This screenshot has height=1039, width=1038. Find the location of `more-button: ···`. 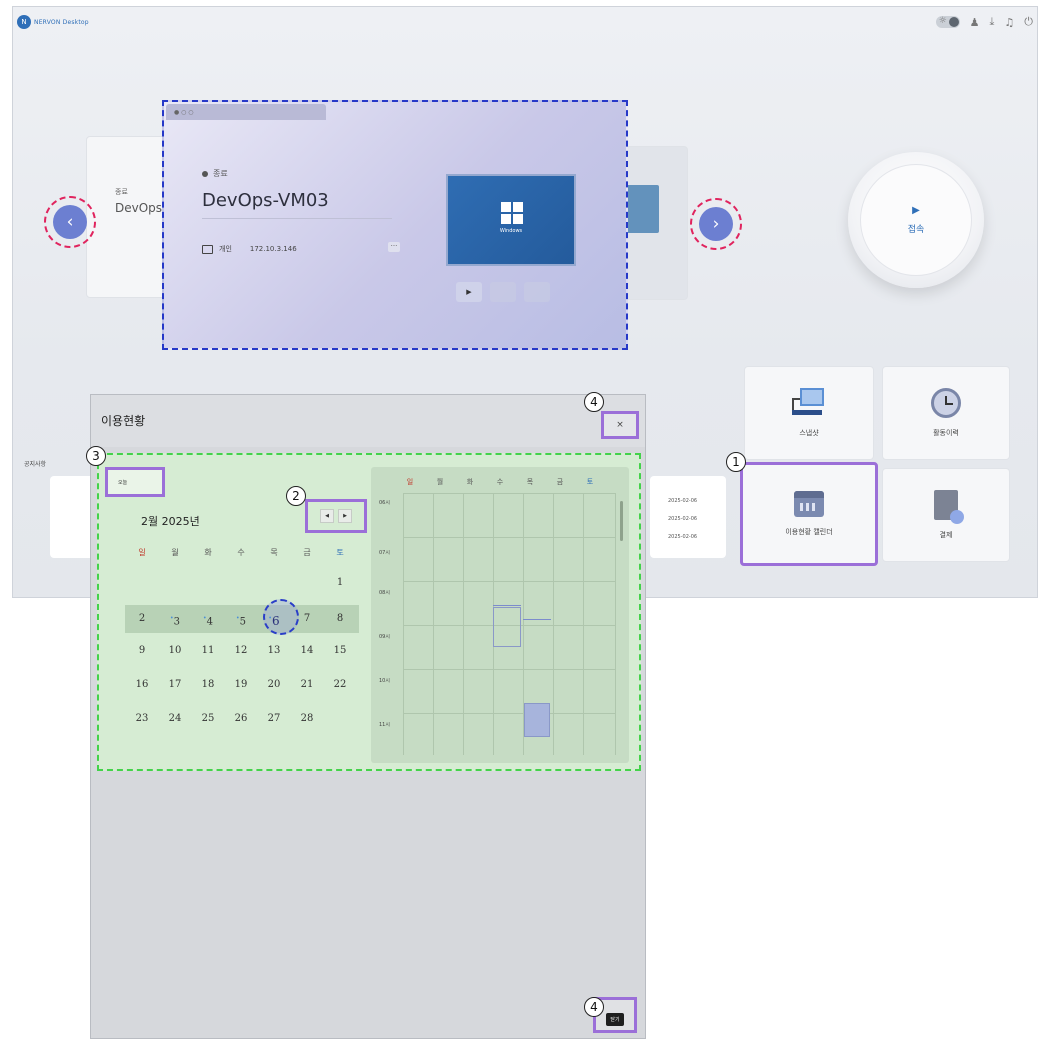

more-button: ··· is located at coordinates (394, 247).